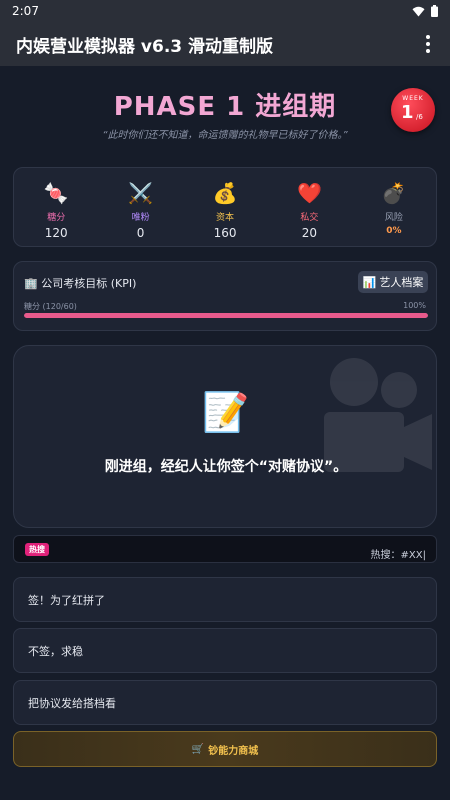 The image size is (450, 800). Describe the element at coordinates (394, 193) in the screenshot. I see `bomb-icon: 💣` at that location.